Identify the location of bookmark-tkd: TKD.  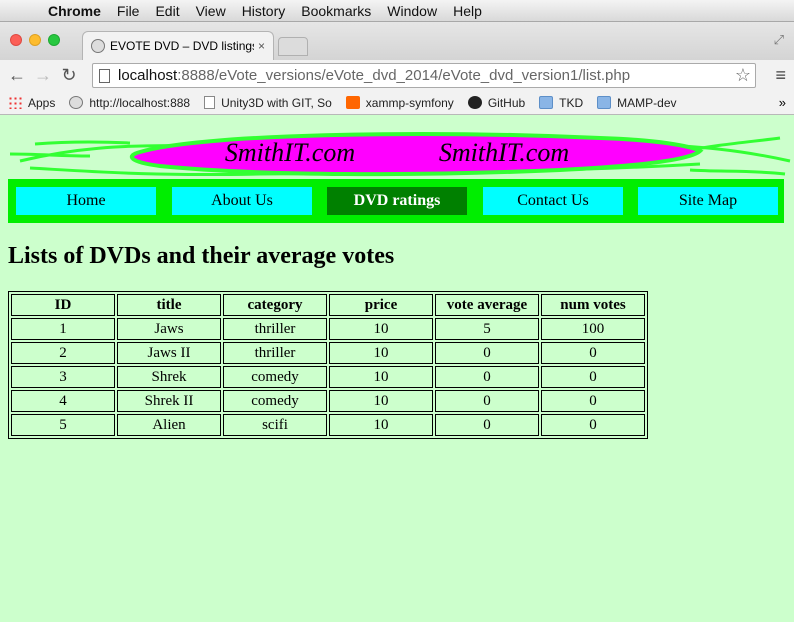
(561, 103).